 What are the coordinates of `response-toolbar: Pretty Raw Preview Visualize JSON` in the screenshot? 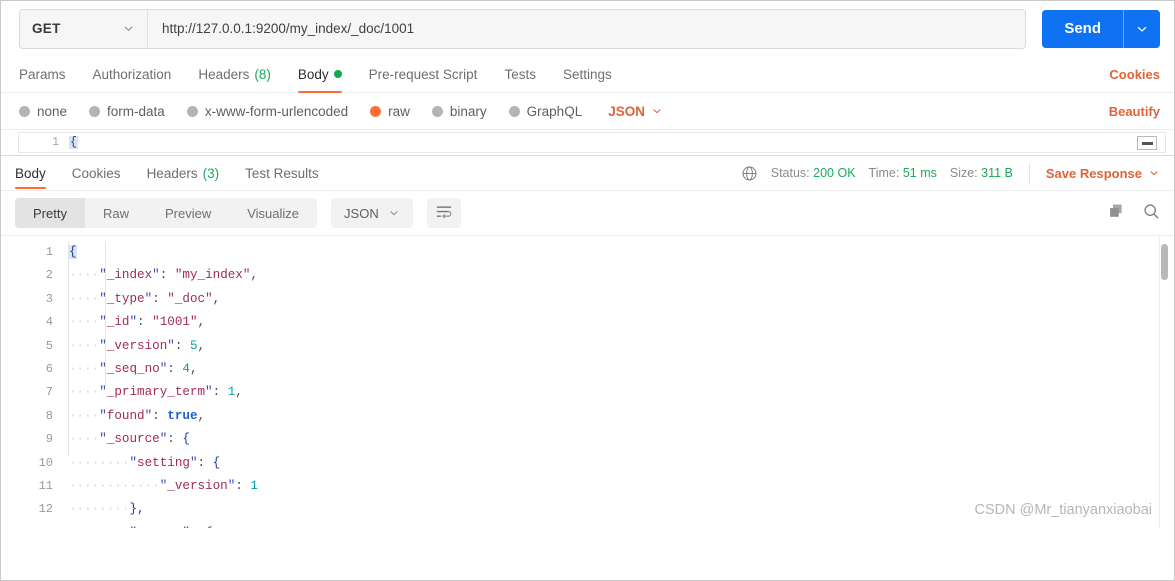 It's located at (587, 212).